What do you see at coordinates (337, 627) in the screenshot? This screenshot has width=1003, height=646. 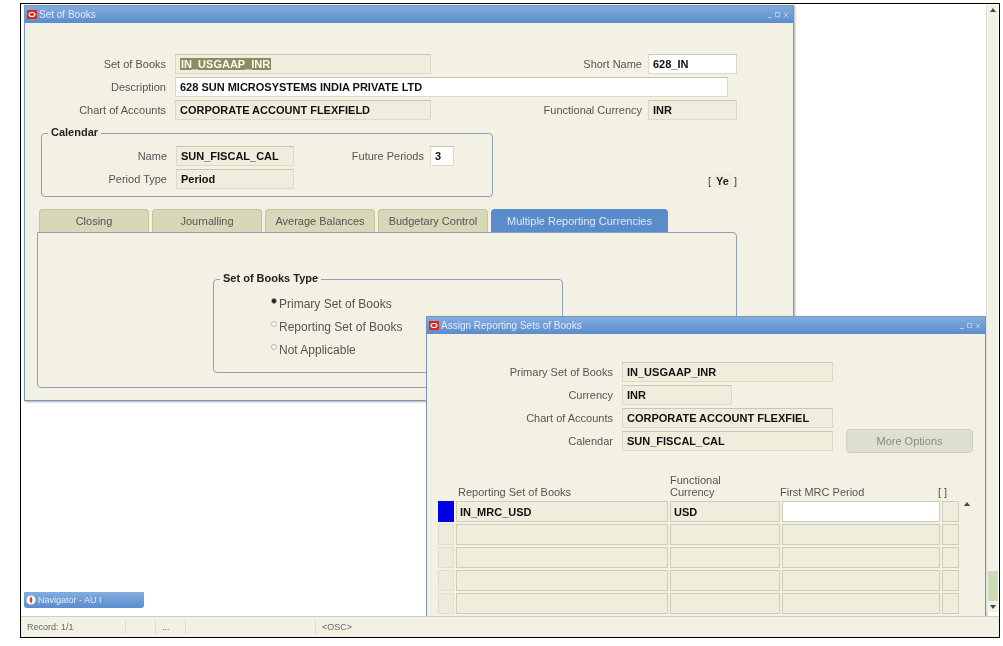 I see `status-text: <OSC>` at bounding box center [337, 627].